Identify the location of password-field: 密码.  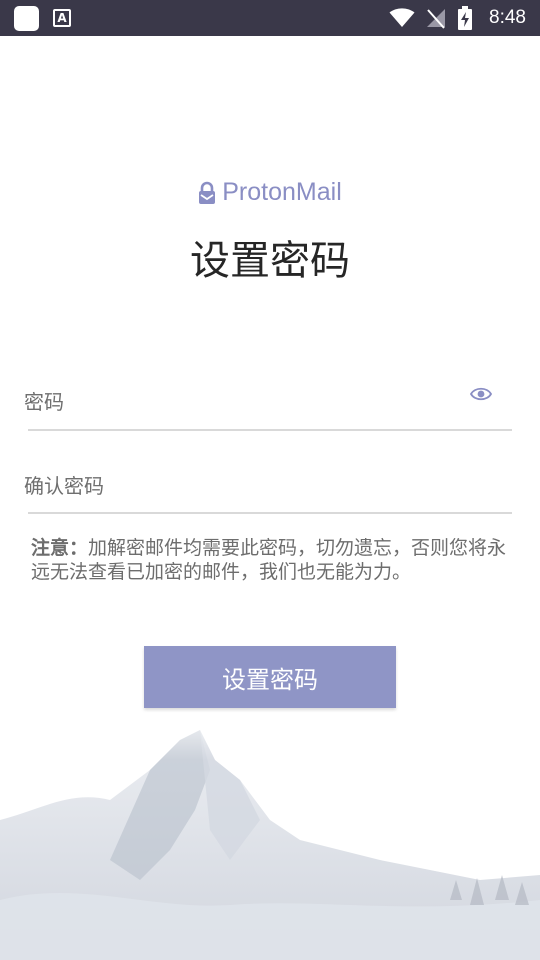
(268, 405).